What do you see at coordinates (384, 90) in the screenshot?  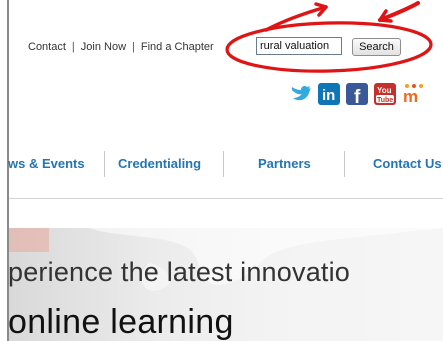 I see `youtube-icon-text-top: You` at bounding box center [384, 90].